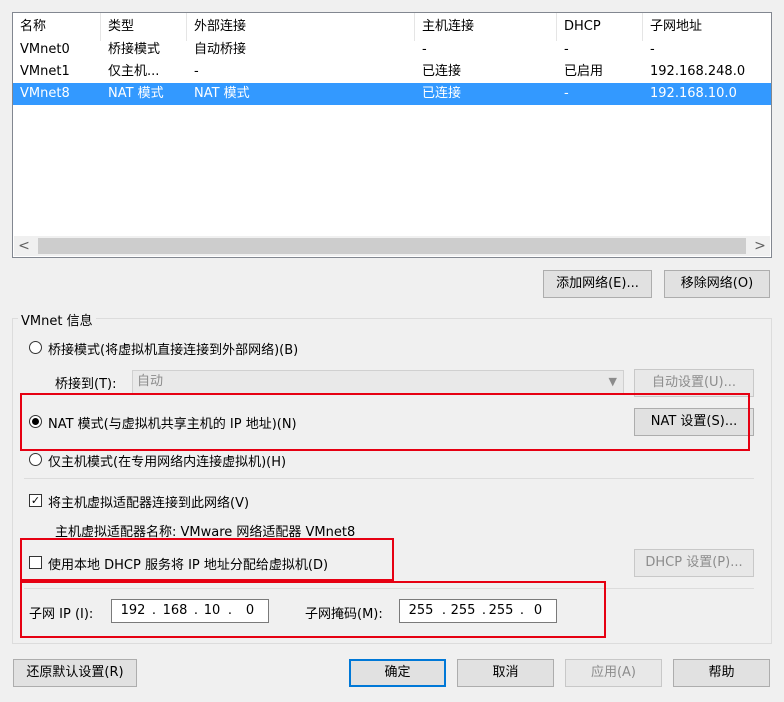 The image size is (784, 702). Describe the element at coordinates (378, 382) in the screenshot. I see `bridged-to-select: 自动 ▼` at that location.